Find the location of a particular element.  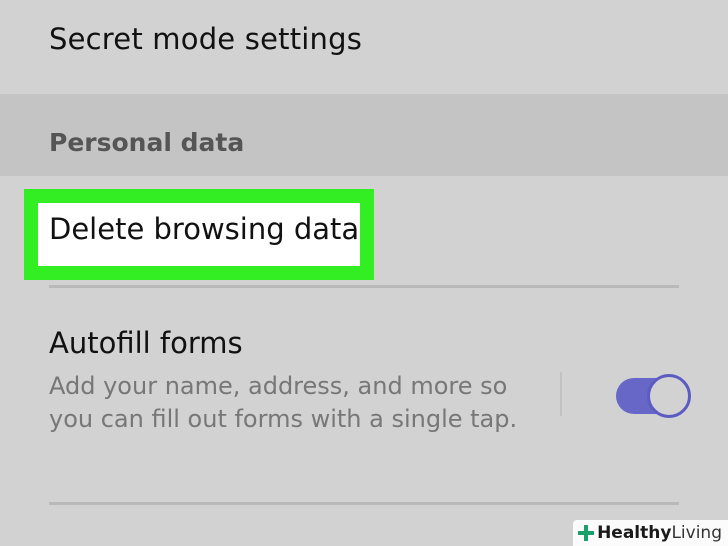

watermark-brand-light: Living is located at coordinates (696, 533).